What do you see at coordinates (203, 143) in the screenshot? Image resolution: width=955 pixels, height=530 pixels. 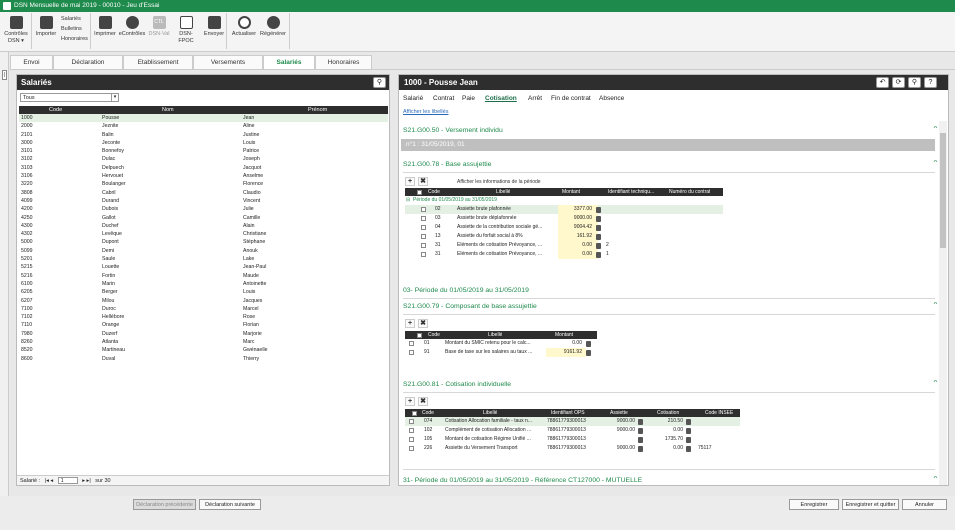 I see `table-row: 3000 Jeconte Louis` at bounding box center [203, 143].